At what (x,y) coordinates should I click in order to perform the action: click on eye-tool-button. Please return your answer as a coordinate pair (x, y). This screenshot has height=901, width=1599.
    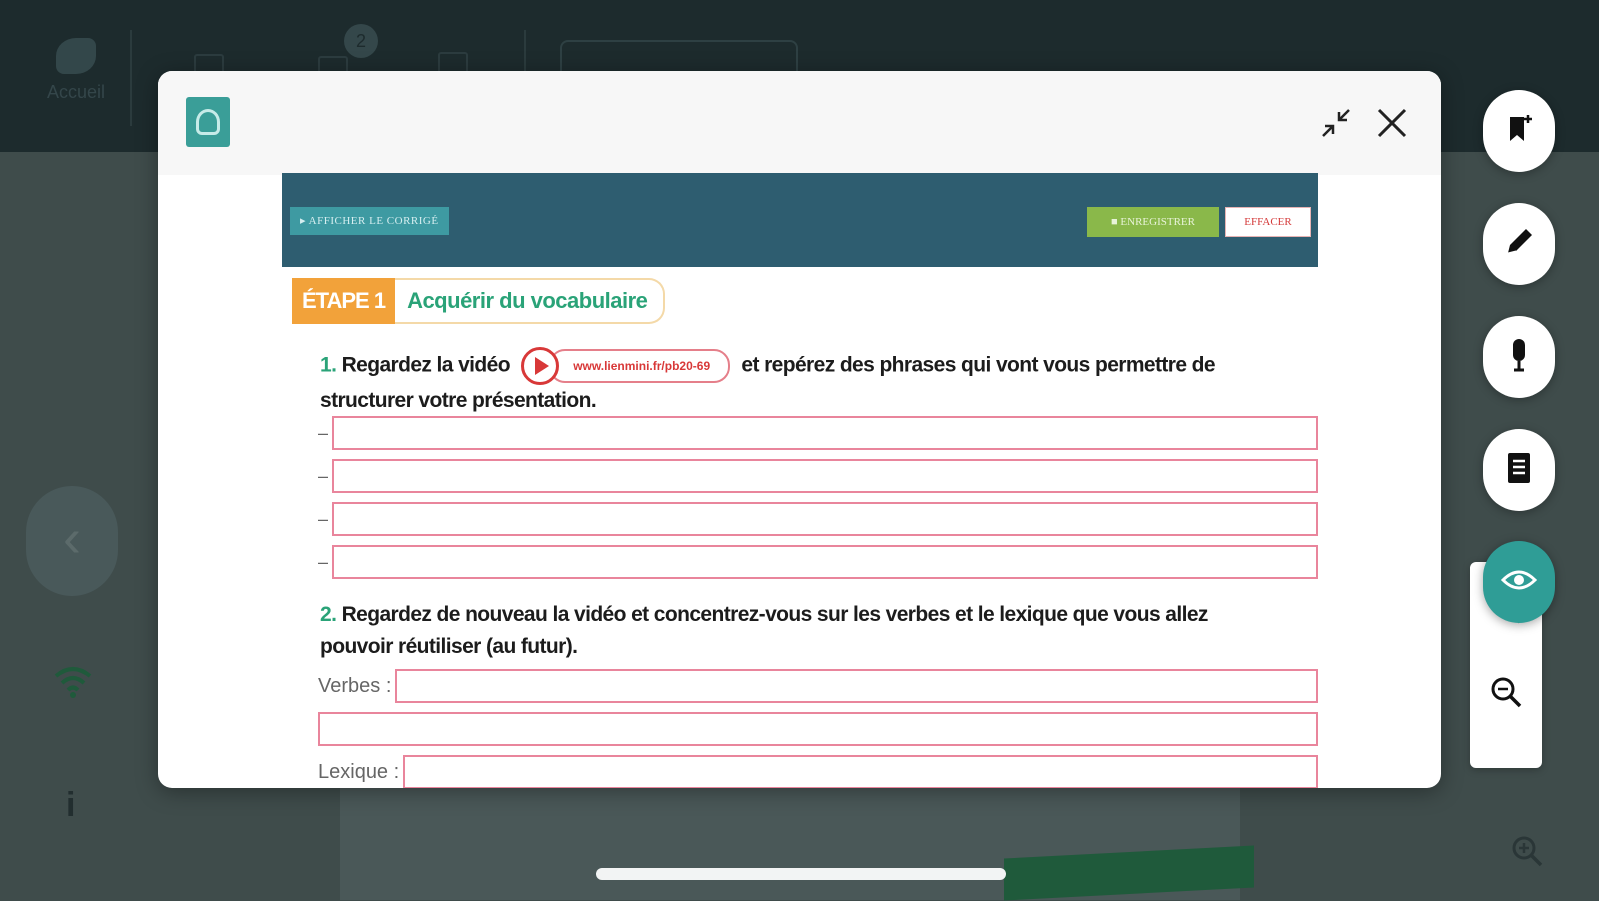
    Looking at the image, I should click on (1519, 582).